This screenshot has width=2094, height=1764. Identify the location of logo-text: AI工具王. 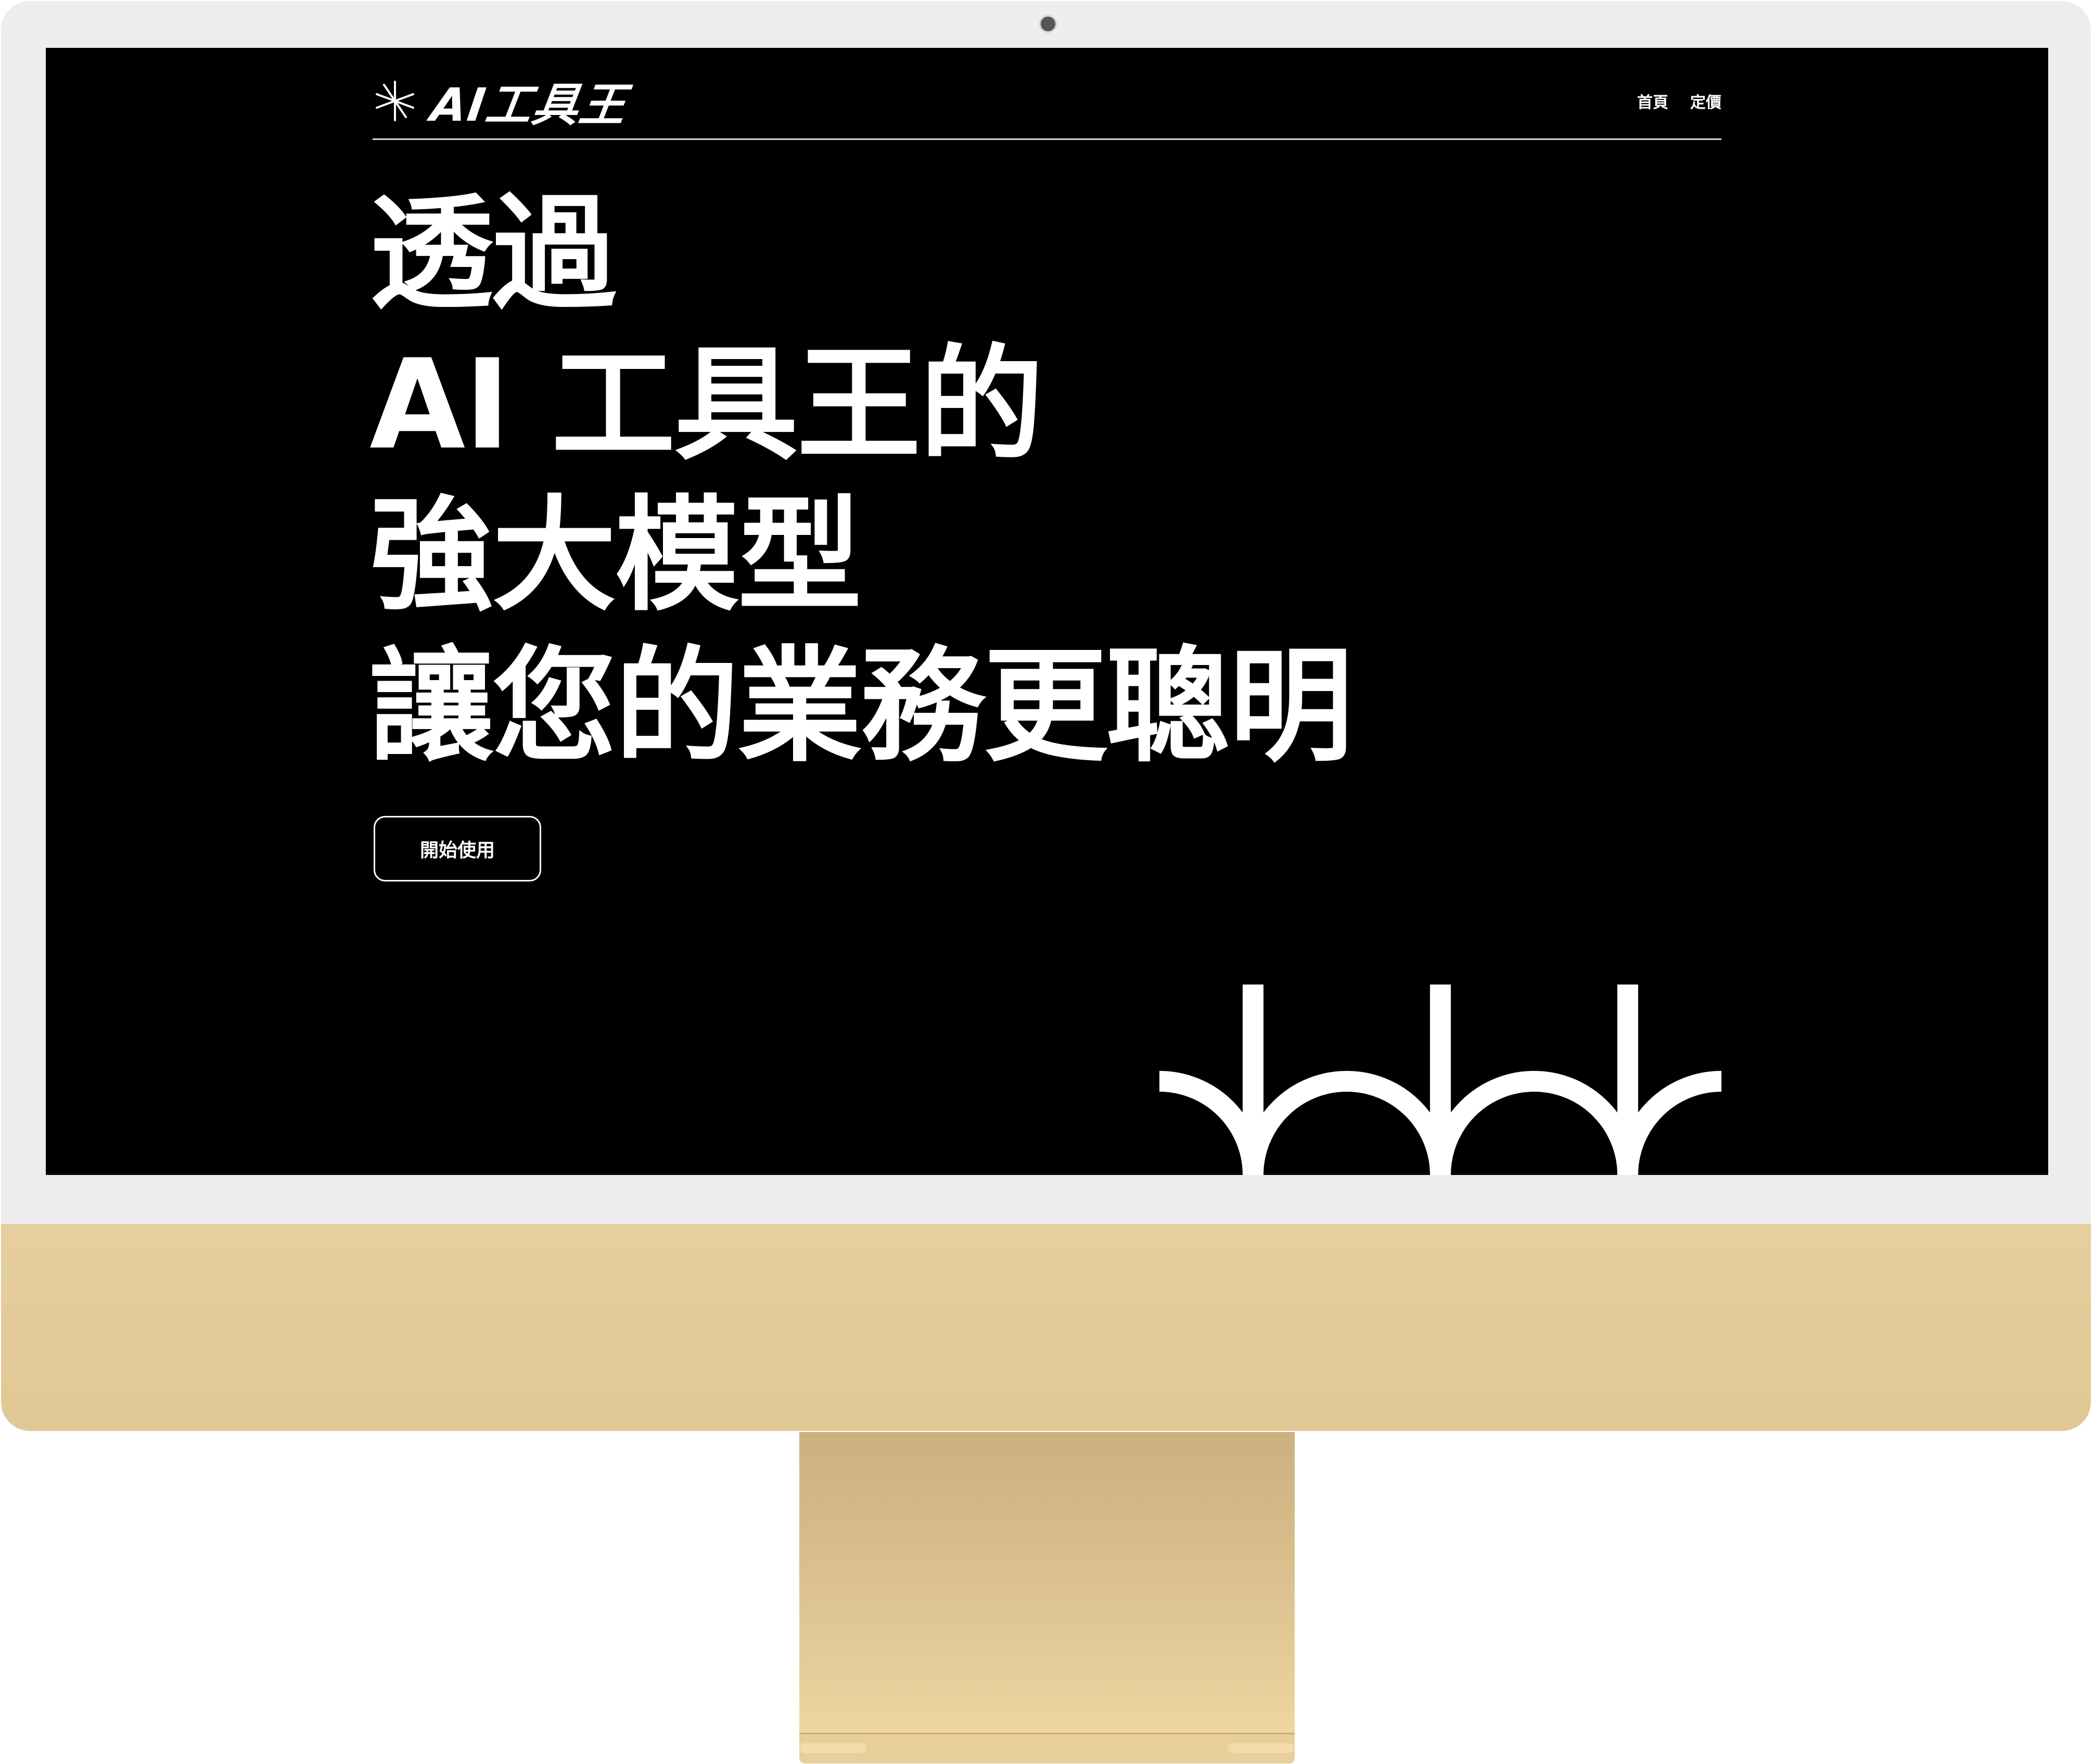
(529, 105).